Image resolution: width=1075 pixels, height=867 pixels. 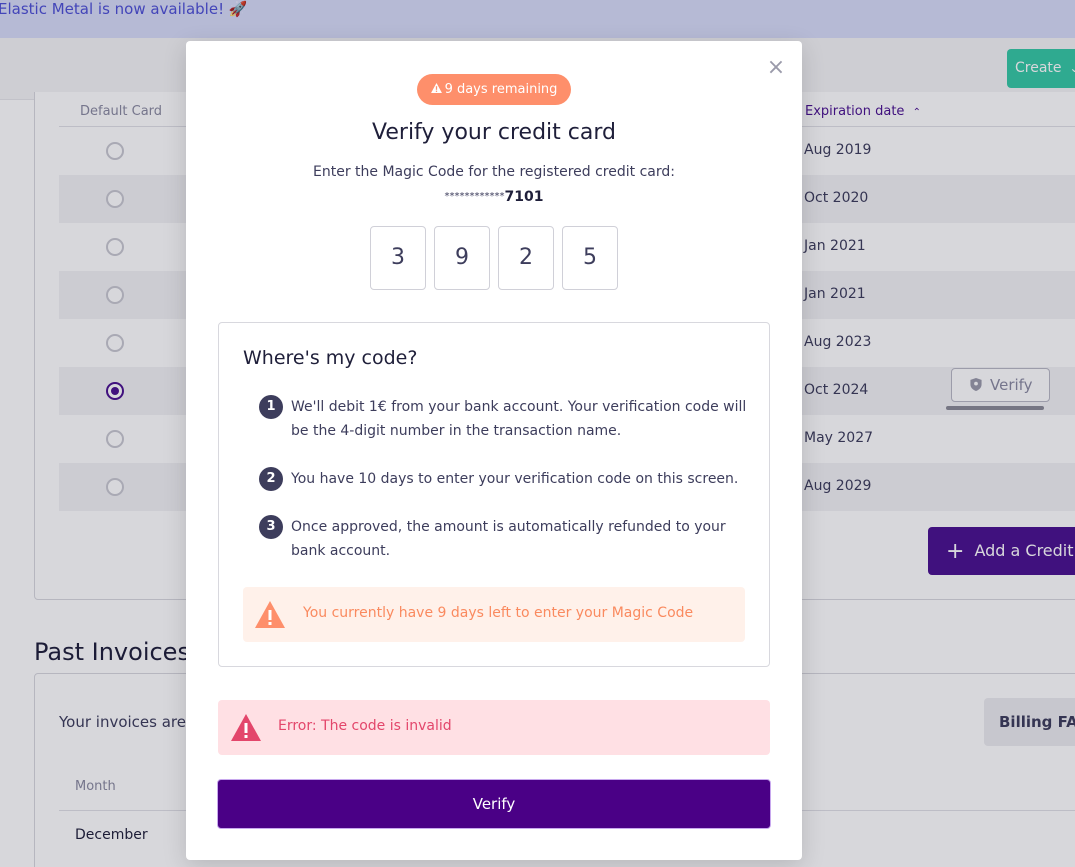 I want to click on card-last-four: 7101, so click(x=524, y=197).